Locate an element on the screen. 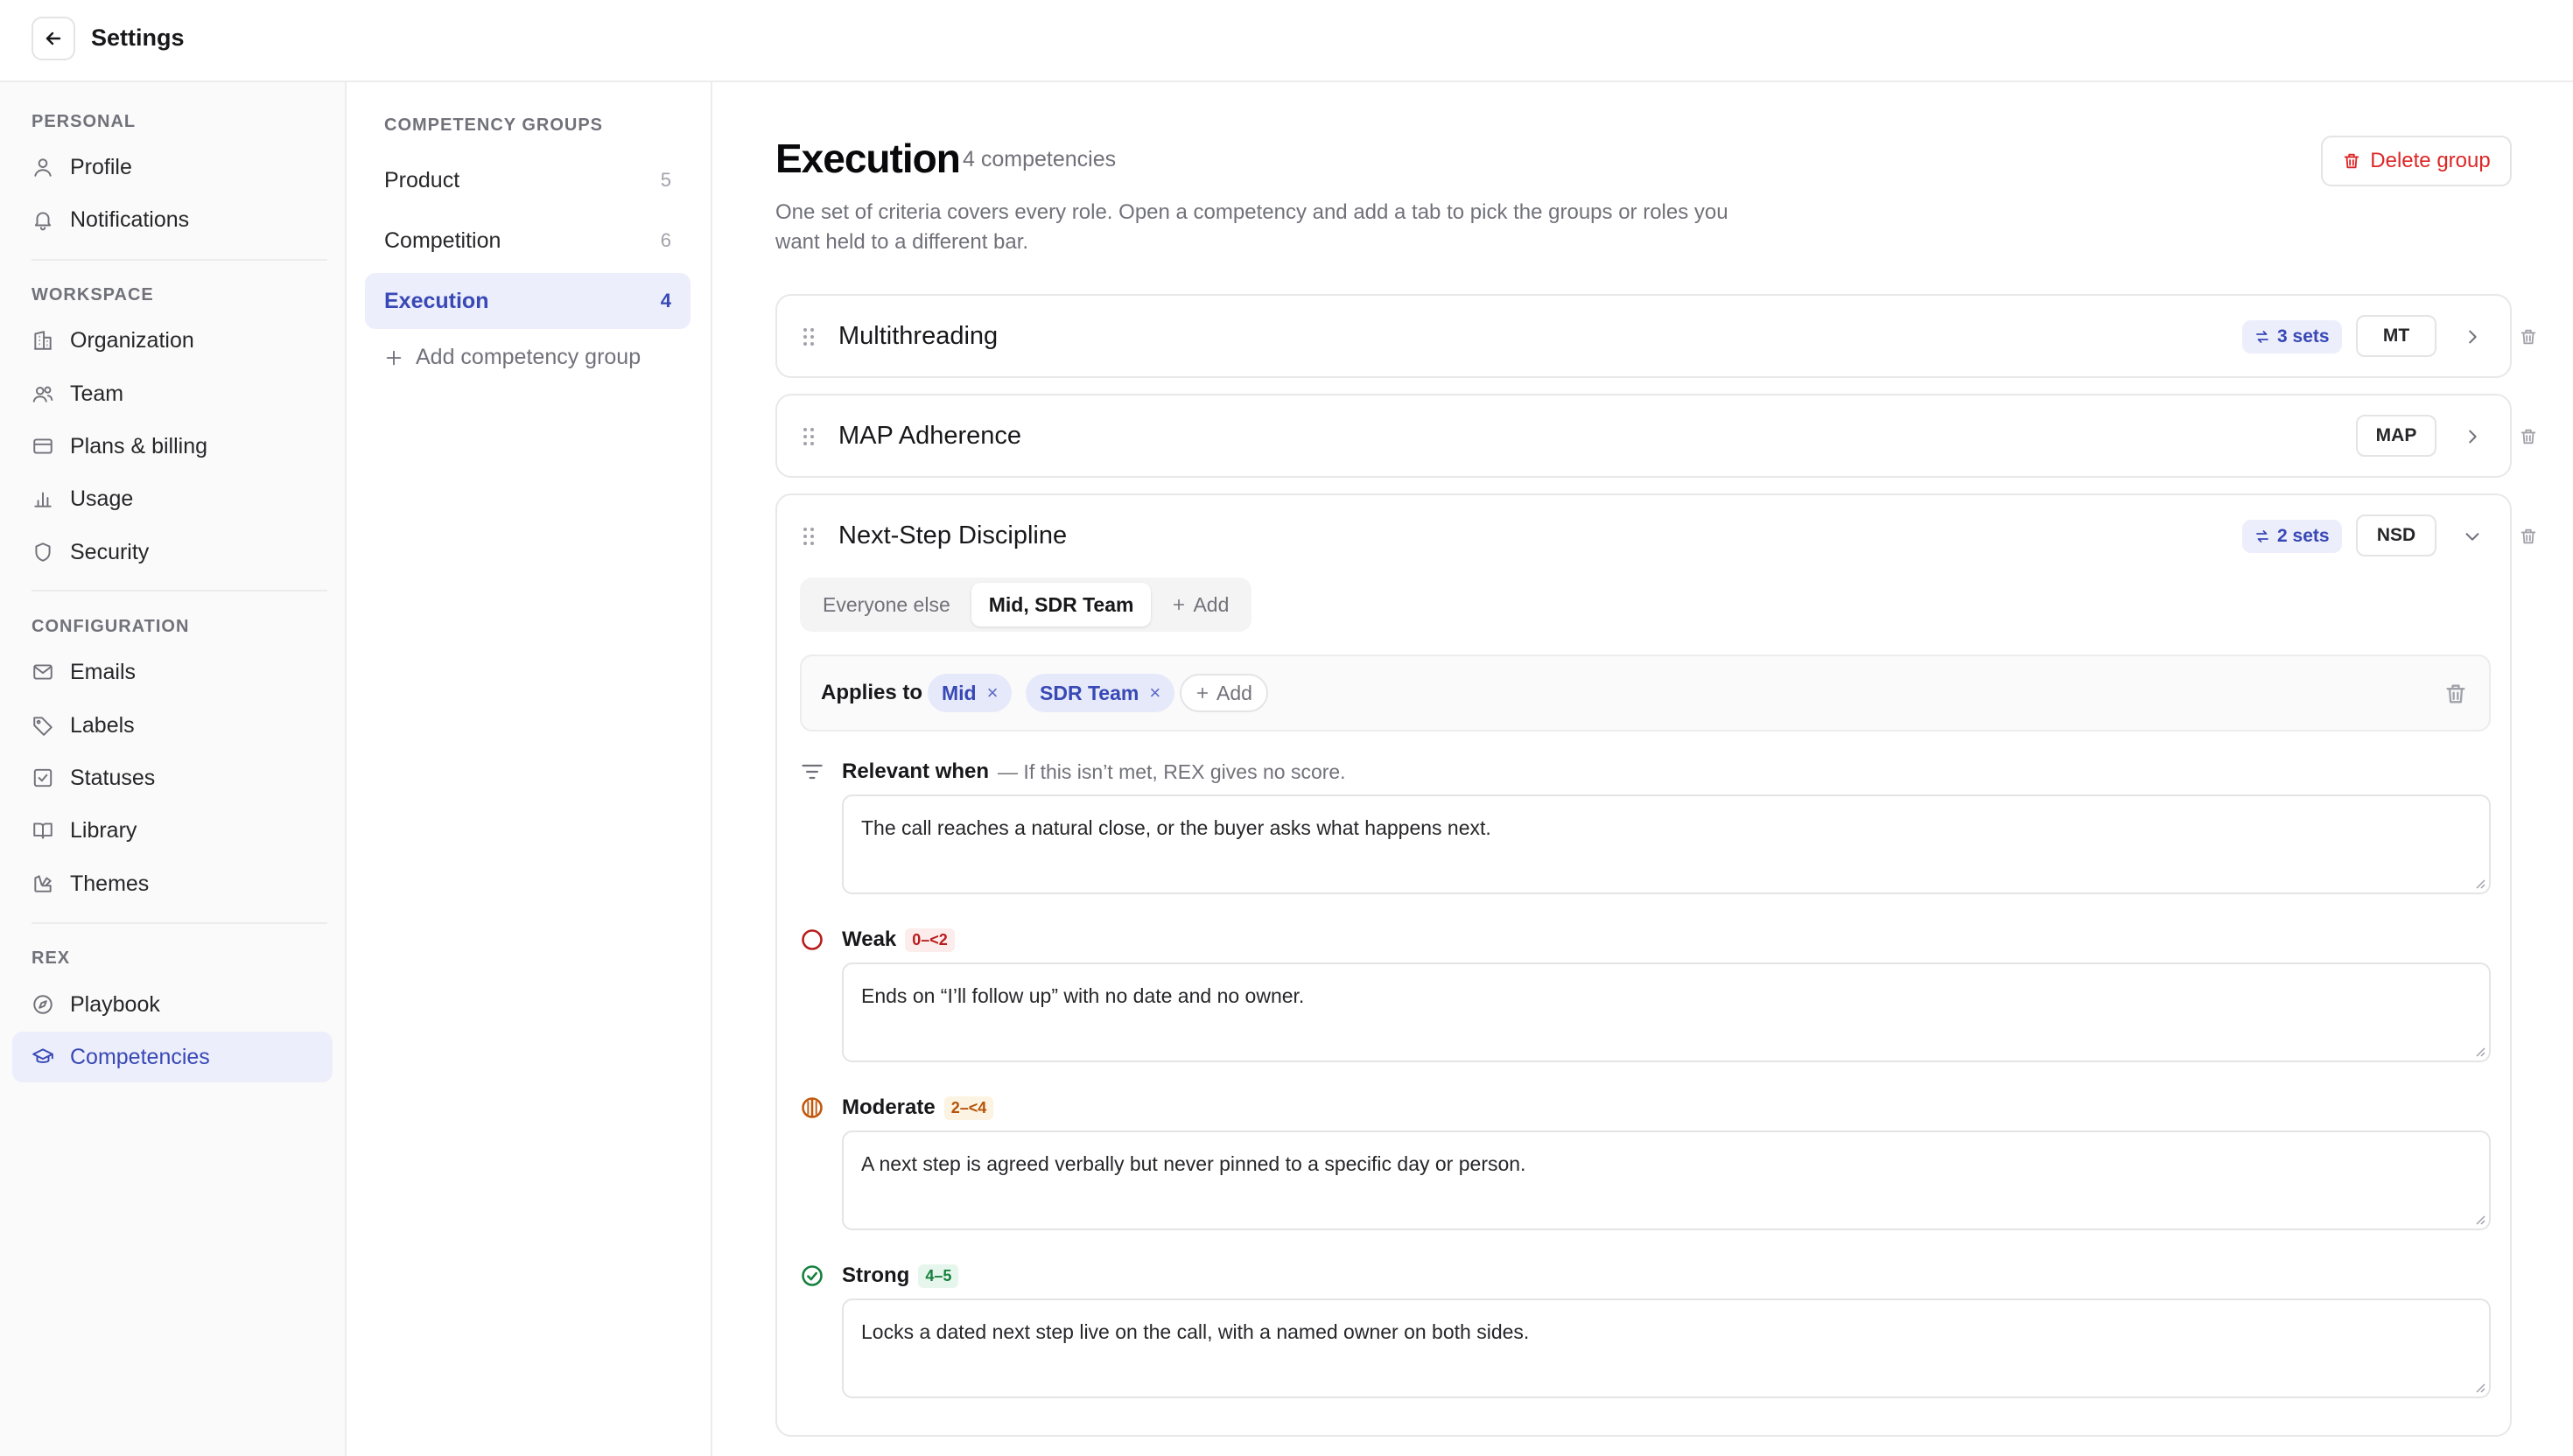 This screenshot has height=1456, width=2573. sets-badge: 2 sets is located at coordinates (2292, 536).